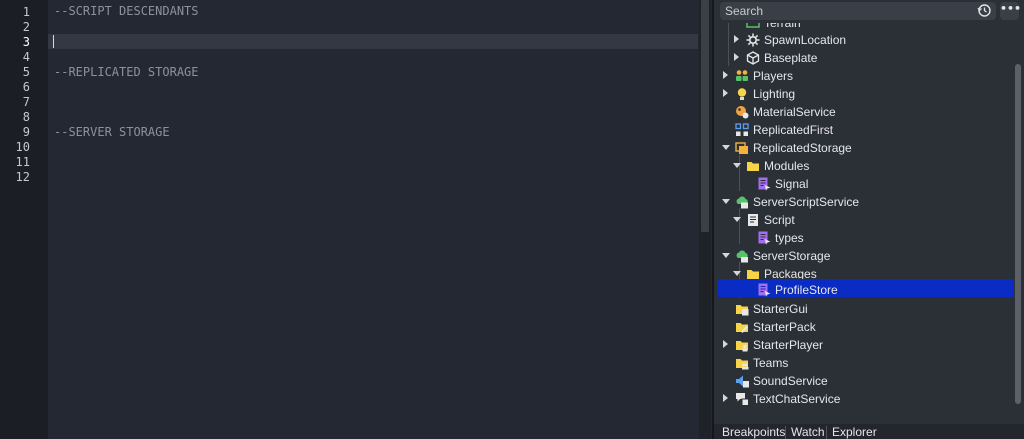  I want to click on tree-item-profilestore: ProfileStore, so click(865, 288).